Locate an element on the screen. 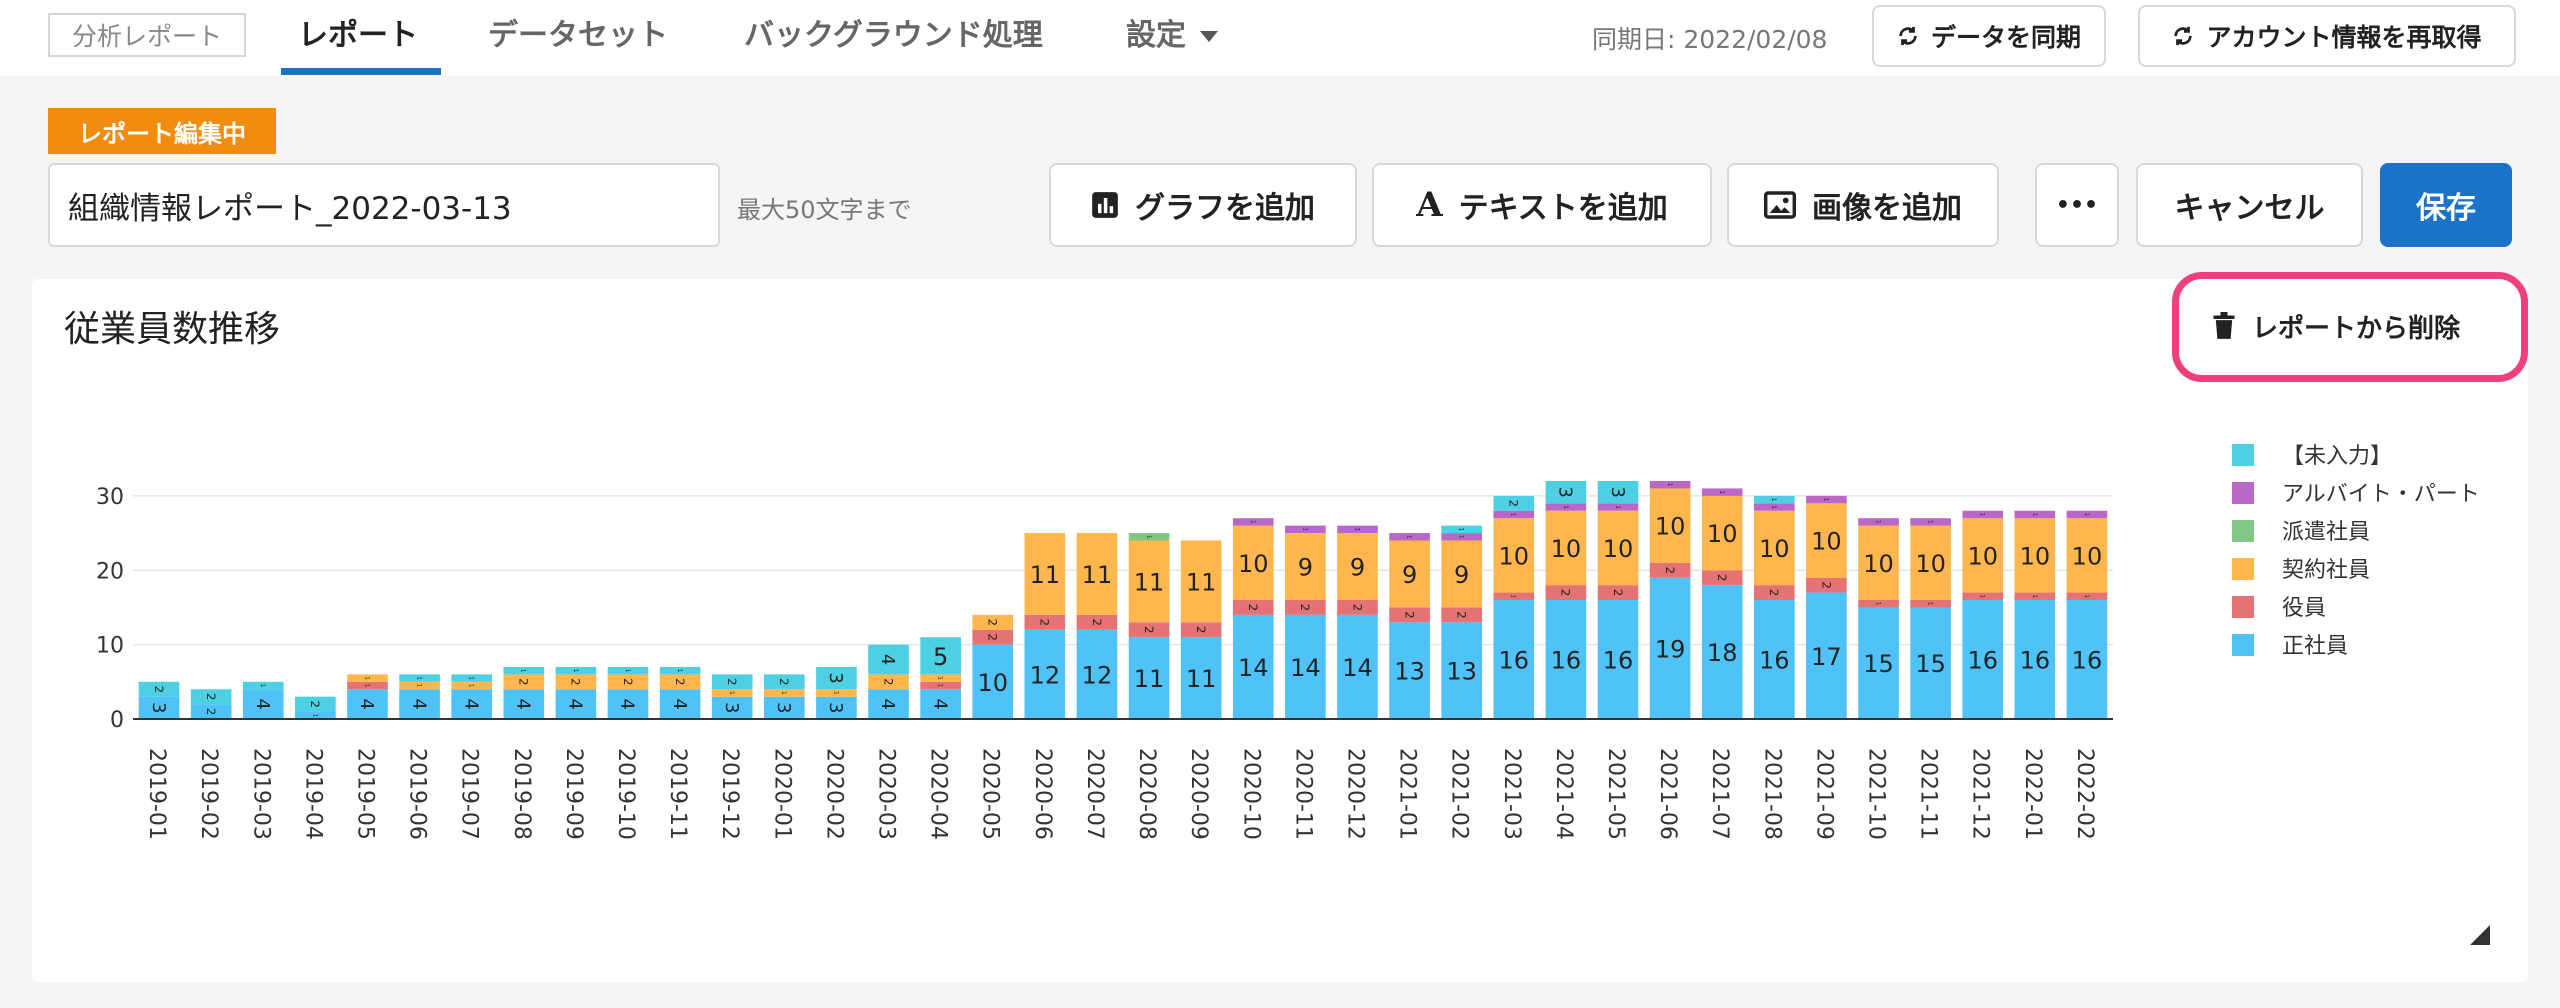 The image size is (2560, 1008). x-tick-label: 2021-10 is located at coordinates (1876, 794).